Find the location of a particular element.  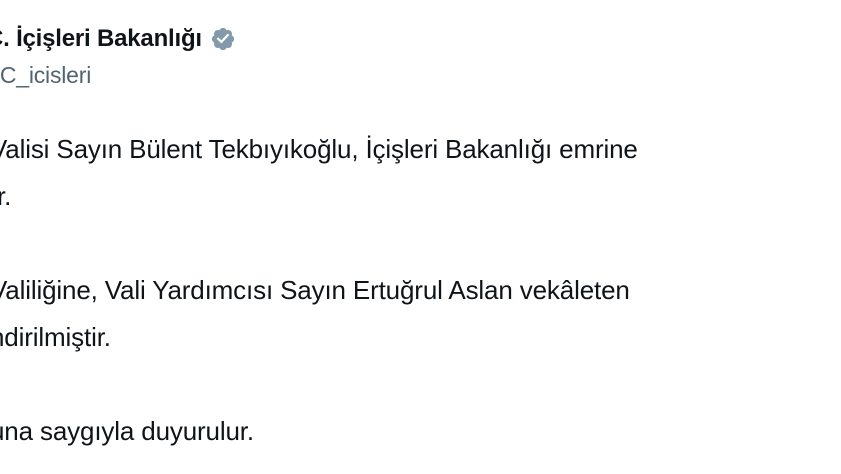

author-handle: TC_icisleri is located at coordinates (118, 75).